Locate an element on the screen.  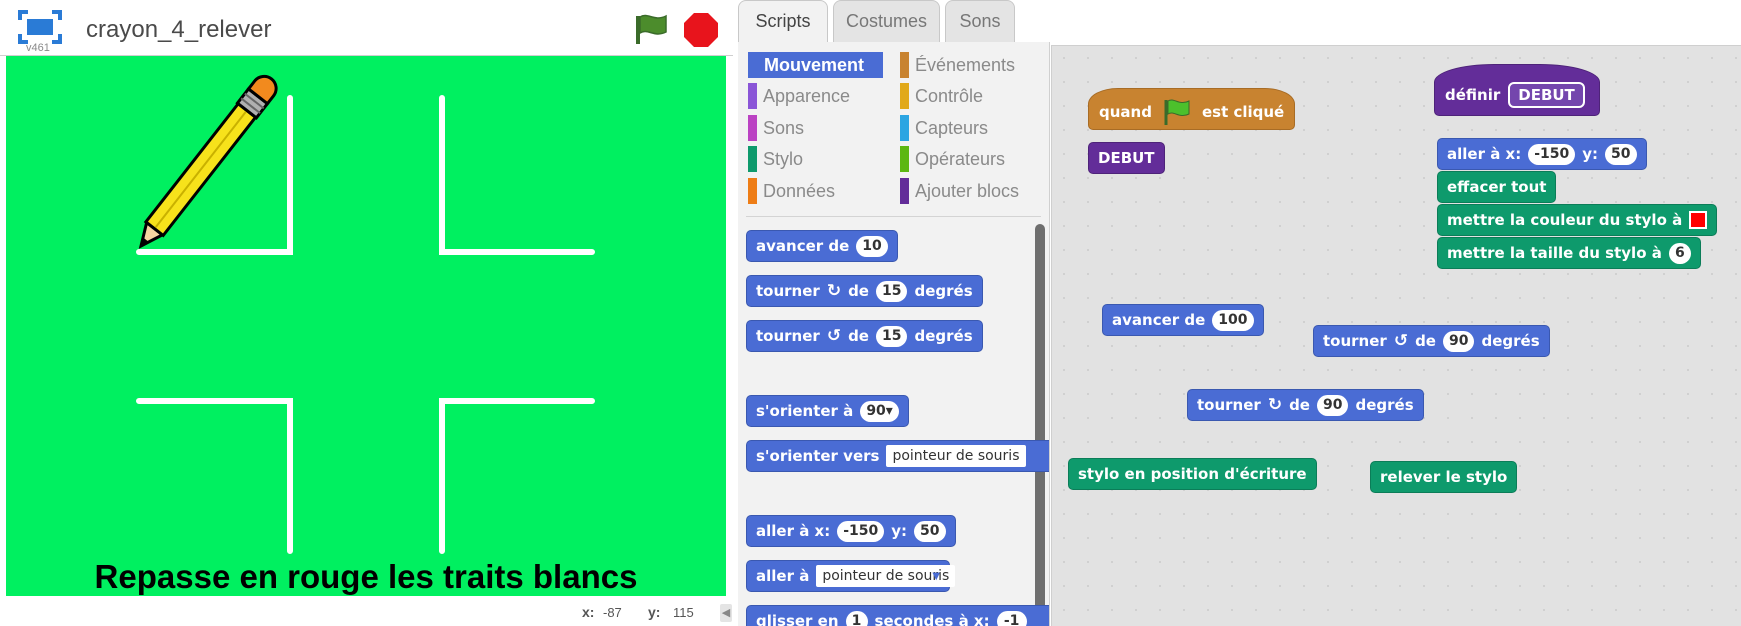
go-to-xy-block: aller à x: -150 y: 50 is located at coordinates (1542, 154).